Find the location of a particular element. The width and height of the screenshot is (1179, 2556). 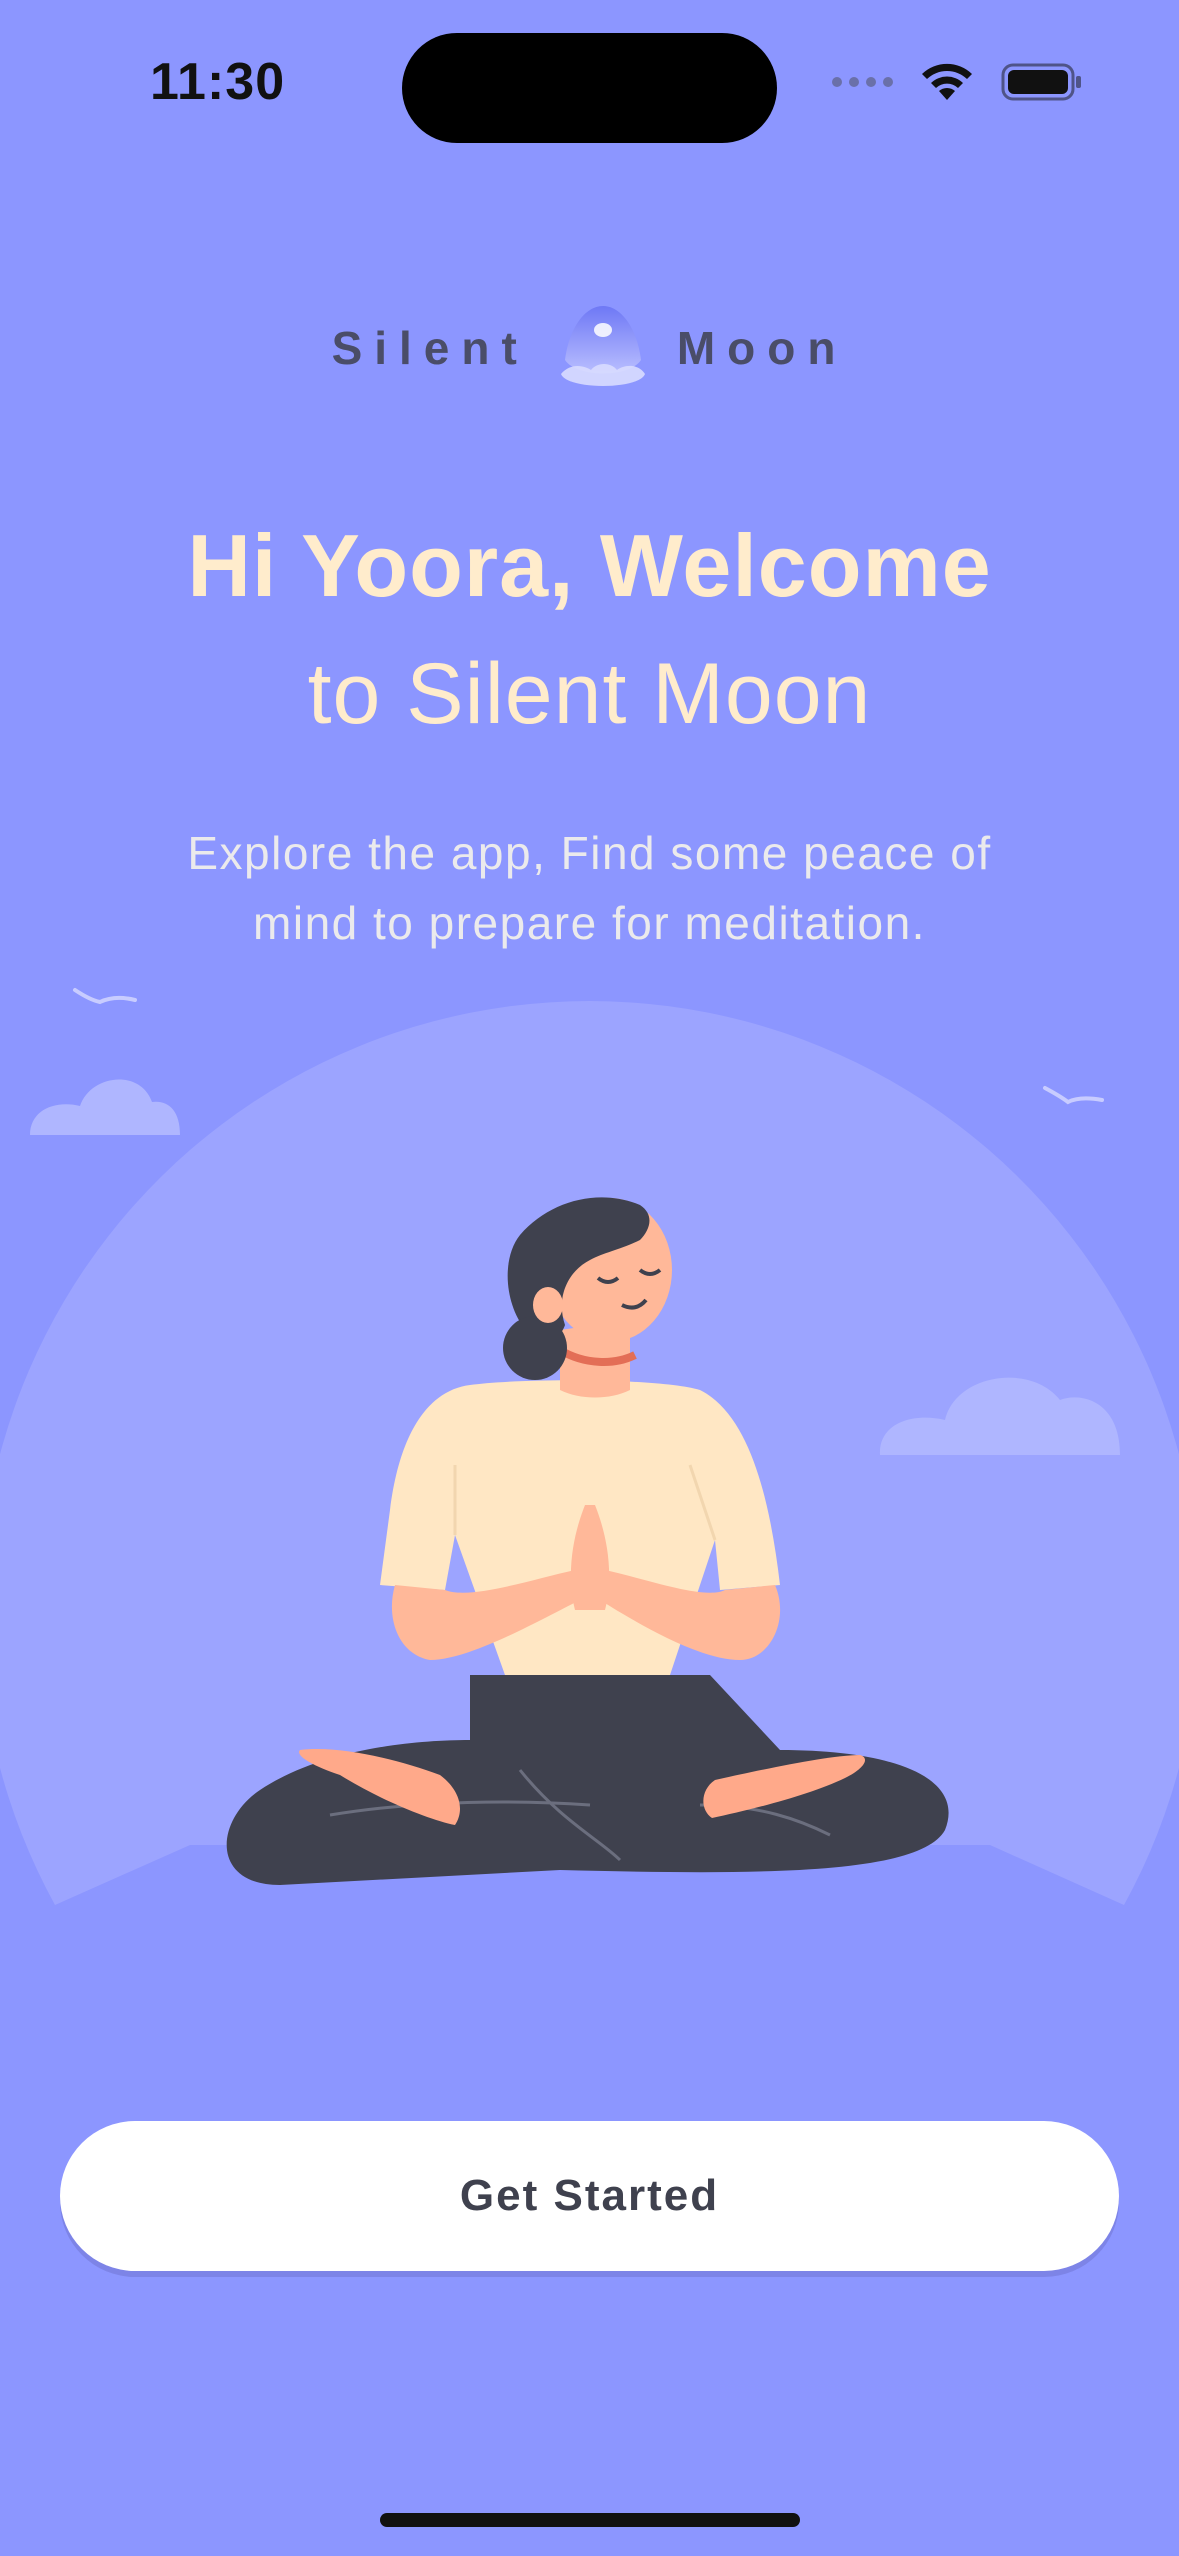

dynamic-island is located at coordinates (589, 88).